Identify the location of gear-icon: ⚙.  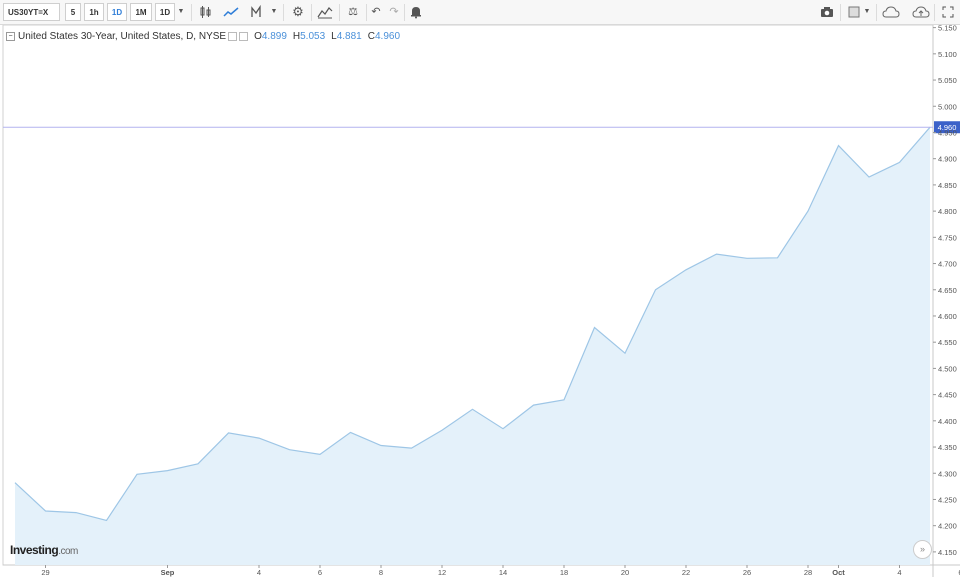
(298, 12).